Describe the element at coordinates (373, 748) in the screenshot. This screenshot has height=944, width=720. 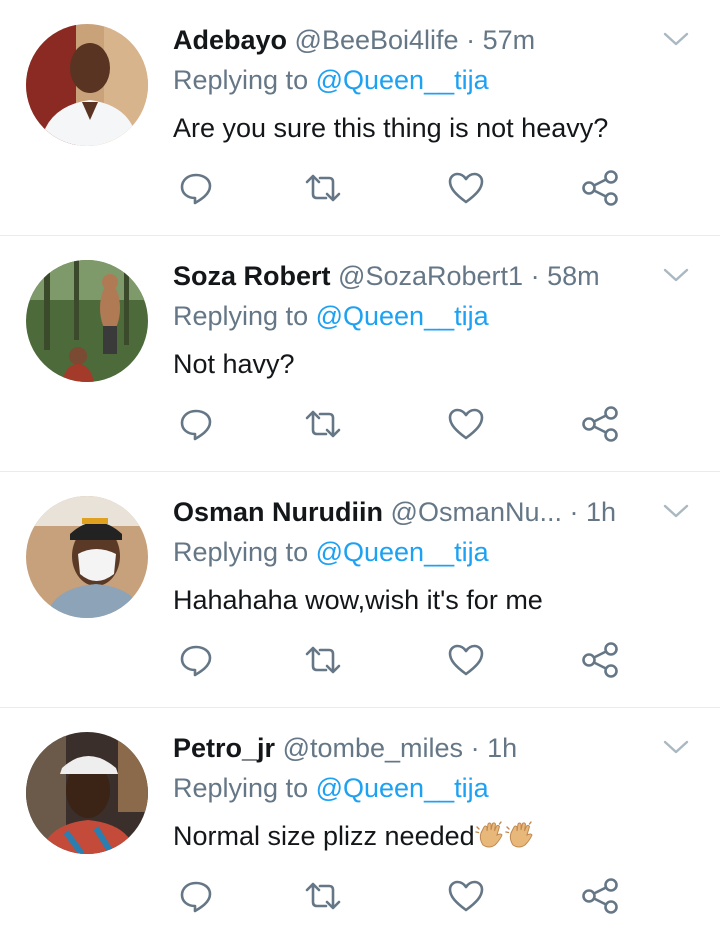
I see `user-handle: @tombe_miles` at that location.